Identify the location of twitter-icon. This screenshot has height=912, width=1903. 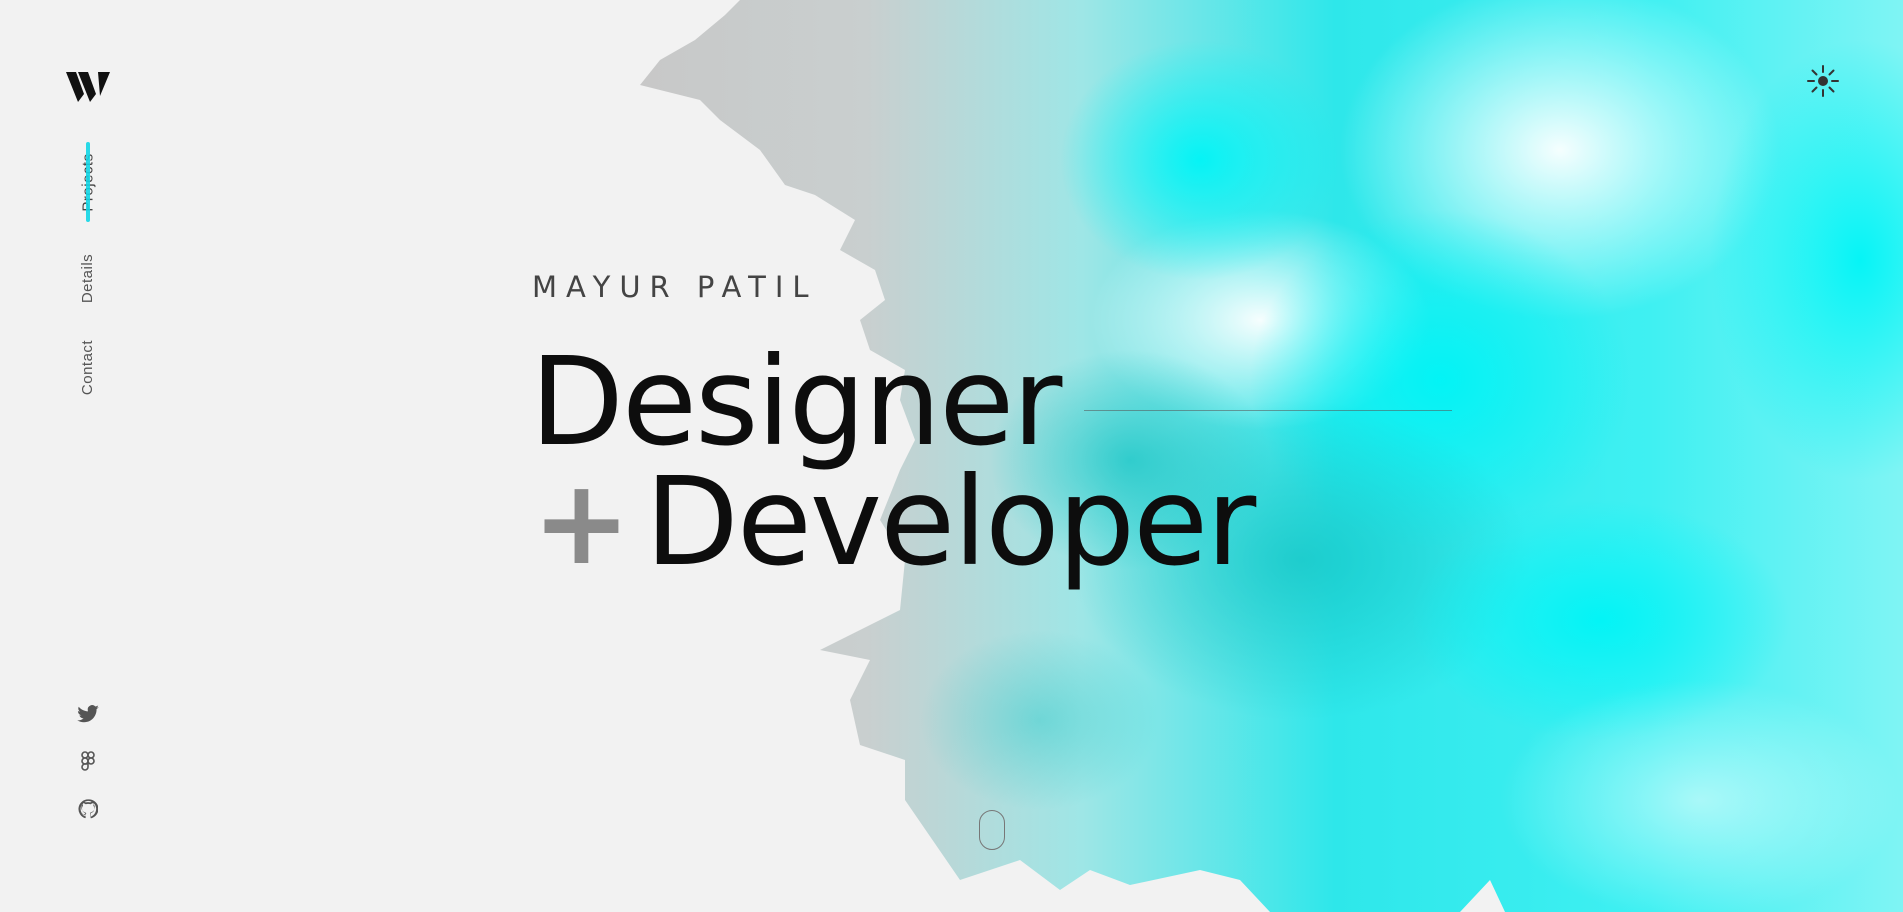
(88, 714).